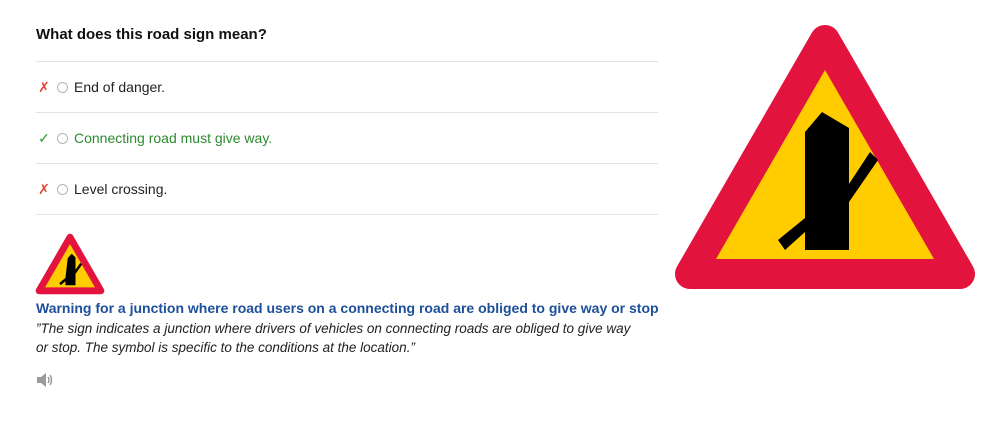 The height and width of the screenshot is (421, 996). What do you see at coordinates (120, 87) in the screenshot?
I see `answer-label: End of danger.` at bounding box center [120, 87].